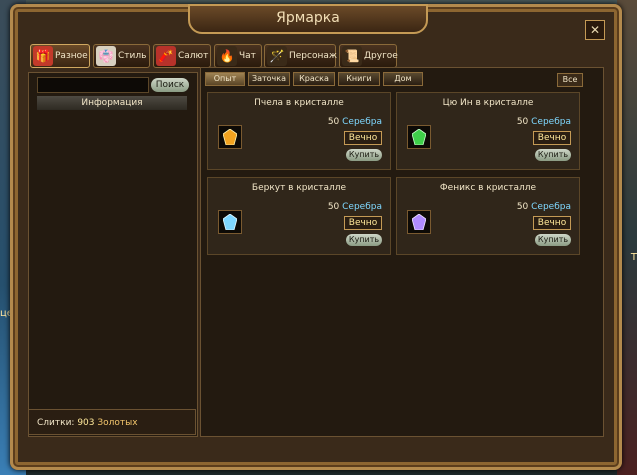 The width and height of the screenshot is (637, 475). What do you see at coordinates (225, 79) in the screenshot?
I see `filter-experience: Опыт` at bounding box center [225, 79].